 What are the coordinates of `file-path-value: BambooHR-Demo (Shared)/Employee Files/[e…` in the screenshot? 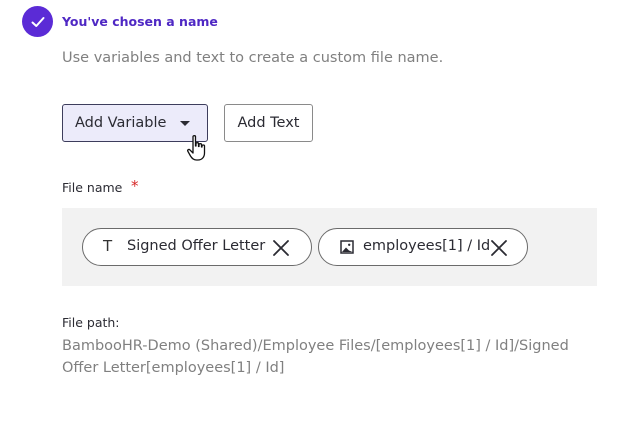 It's located at (315, 357).